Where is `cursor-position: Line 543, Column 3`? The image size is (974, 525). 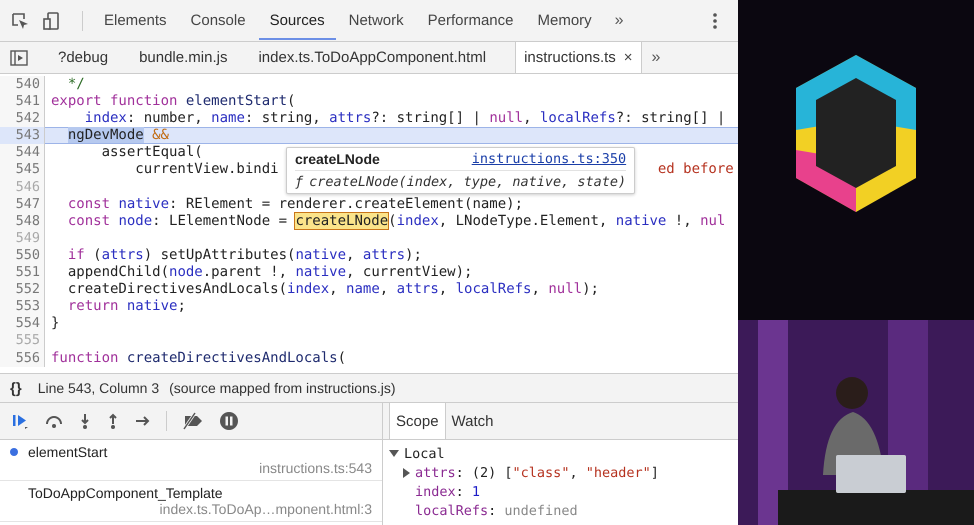 cursor-position: Line 543, Column 3 is located at coordinates (99, 388).